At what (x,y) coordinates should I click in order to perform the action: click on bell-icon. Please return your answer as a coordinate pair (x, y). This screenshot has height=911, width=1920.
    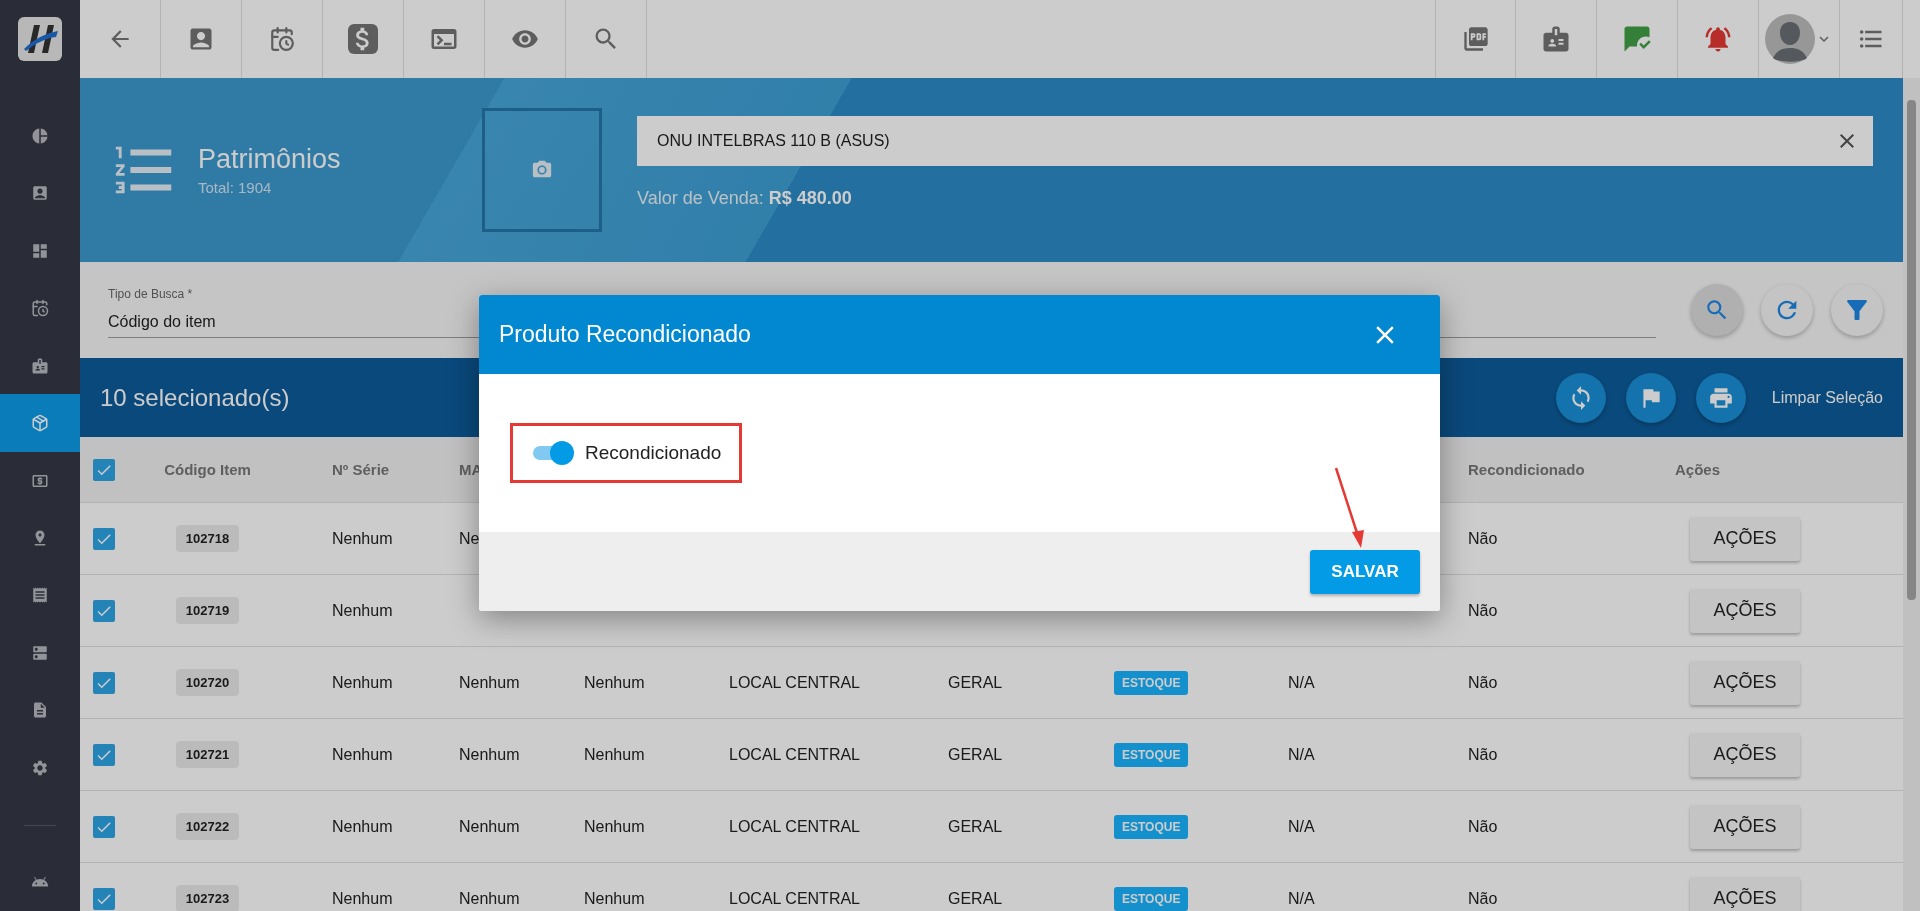
    Looking at the image, I should click on (1718, 39).